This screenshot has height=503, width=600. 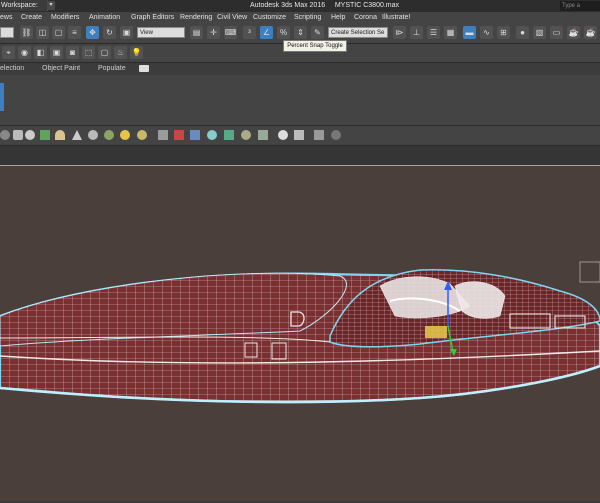 What do you see at coordinates (269, 17) in the screenshot?
I see `menu-customize: Customize` at bounding box center [269, 17].